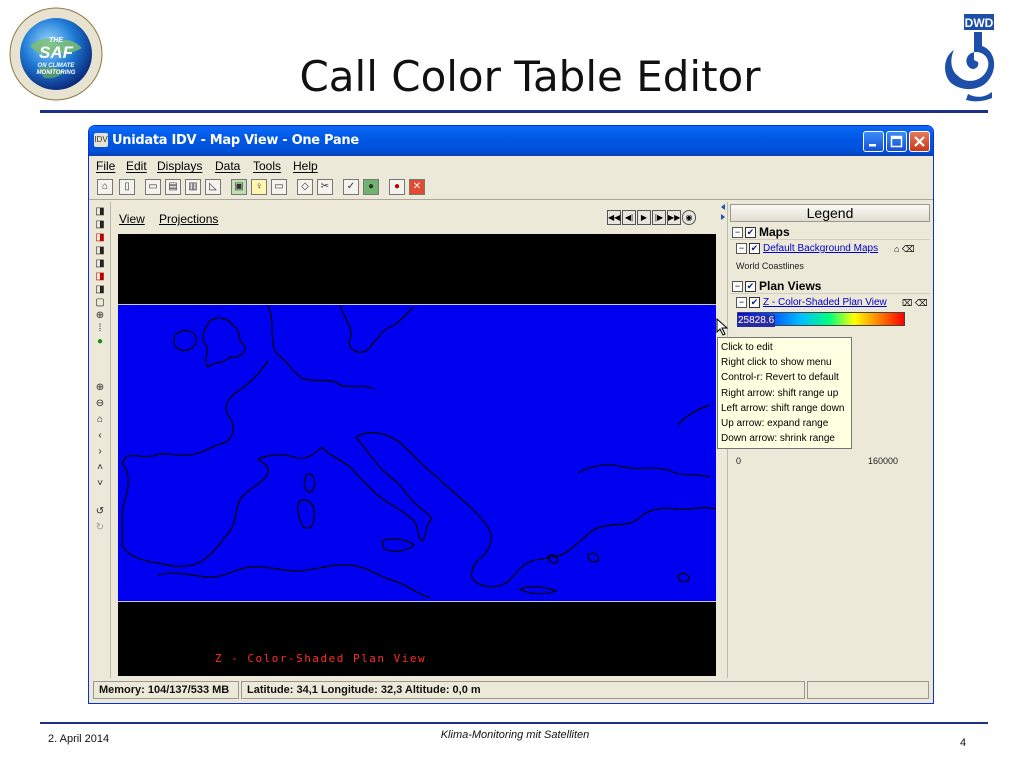  I want to click on properties-icon: ⌧ ⌫, so click(915, 303).